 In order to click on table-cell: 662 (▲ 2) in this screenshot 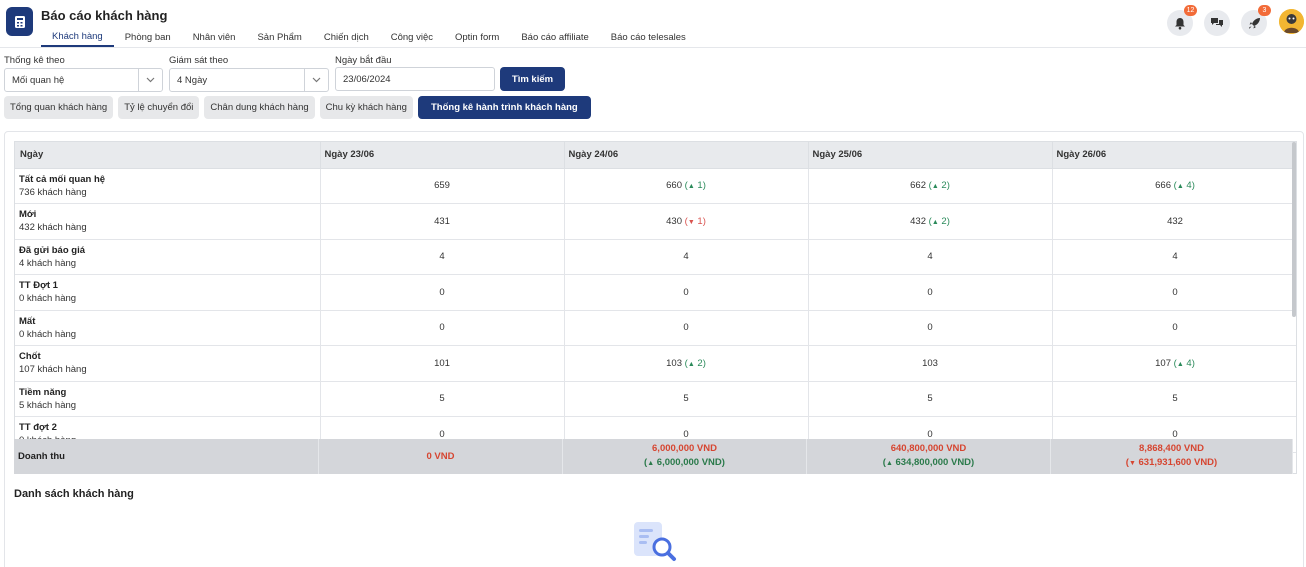, I will do `click(930, 186)`.